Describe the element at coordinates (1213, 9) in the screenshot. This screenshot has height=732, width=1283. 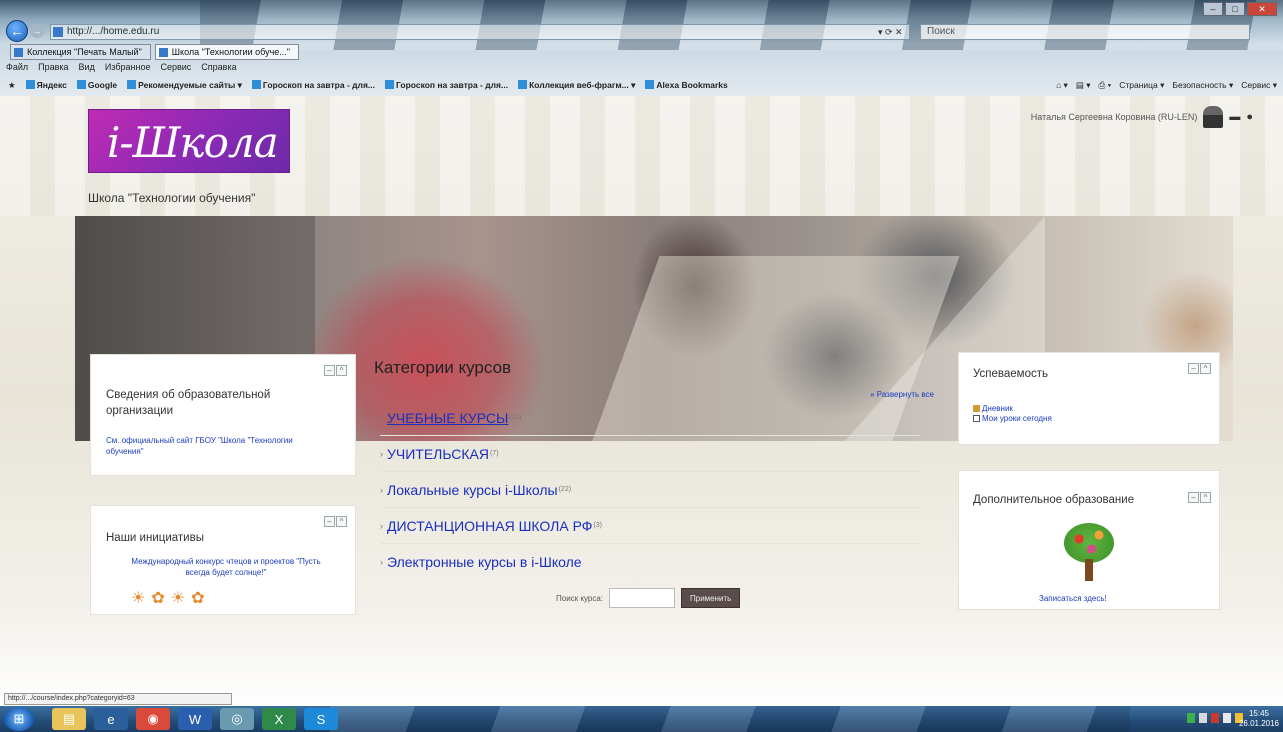
I see `minimize-icon: –` at that location.